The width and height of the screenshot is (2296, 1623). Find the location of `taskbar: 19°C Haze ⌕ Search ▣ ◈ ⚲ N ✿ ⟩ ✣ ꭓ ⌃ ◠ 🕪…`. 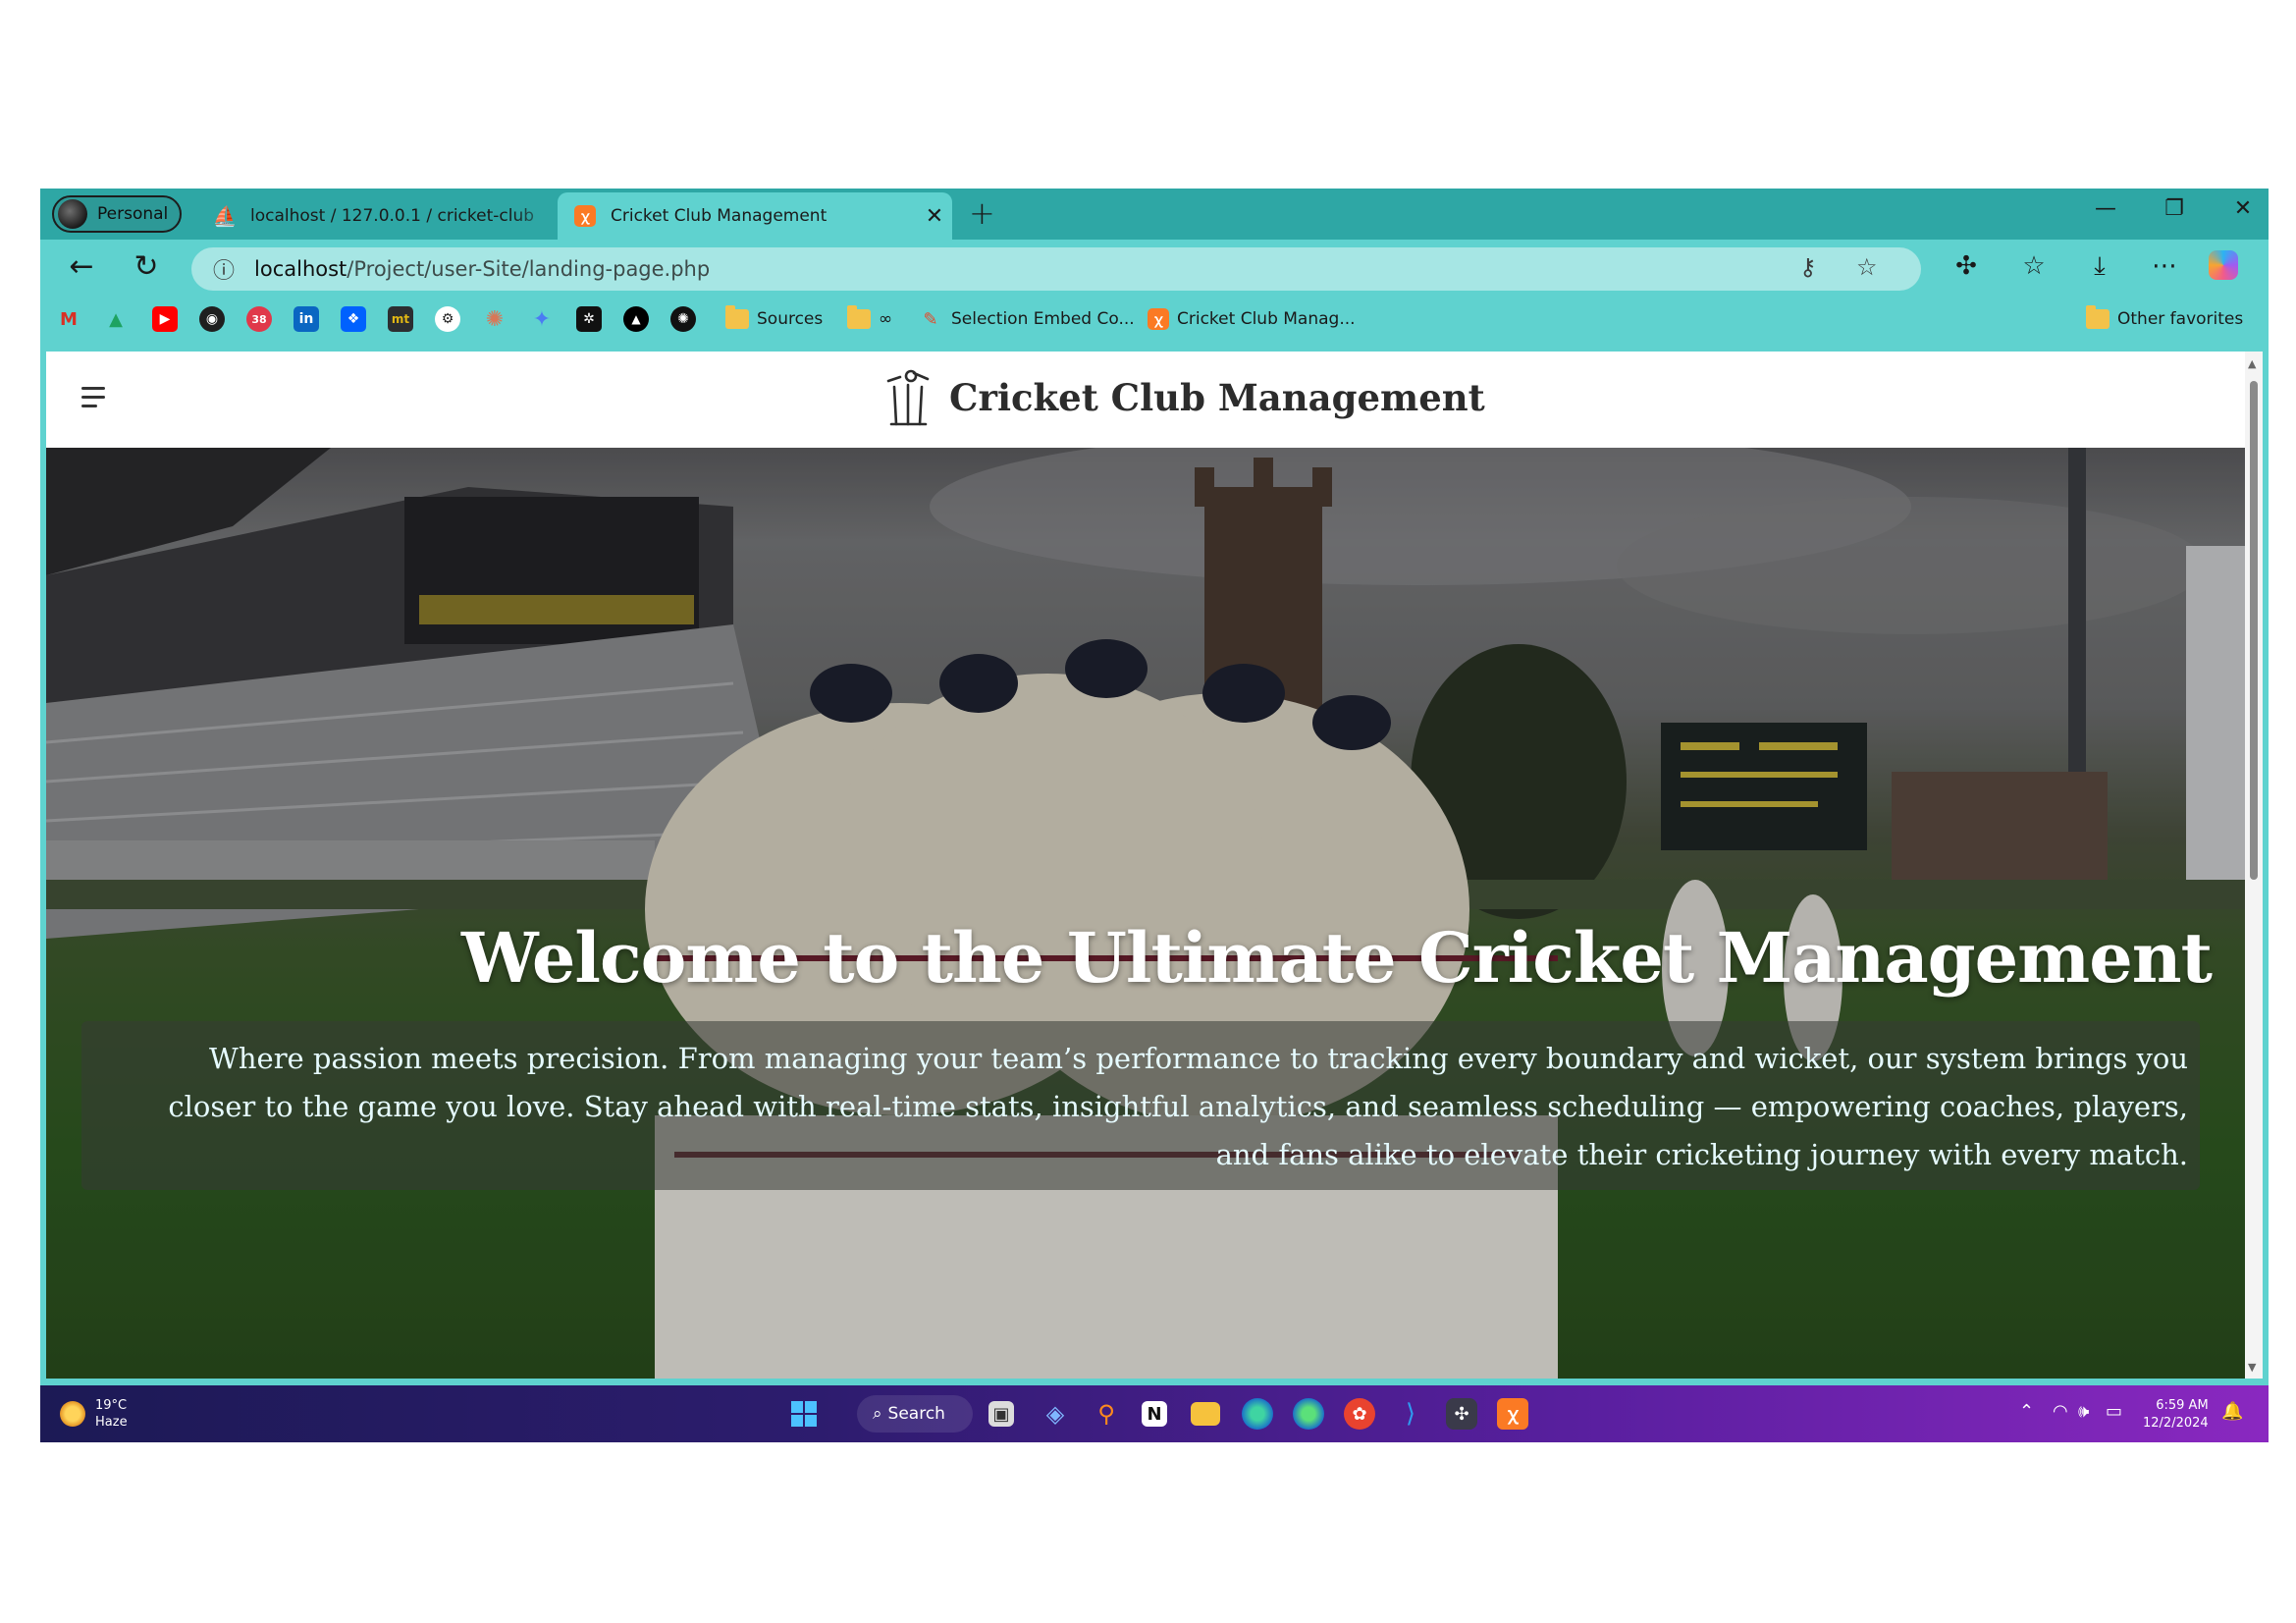

taskbar: 19°C Haze ⌕ Search ▣ ◈ ⚲ N ✿ ⟩ ✣ ꭓ ⌃ ◠ 🕪… is located at coordinates (1154, 1414).